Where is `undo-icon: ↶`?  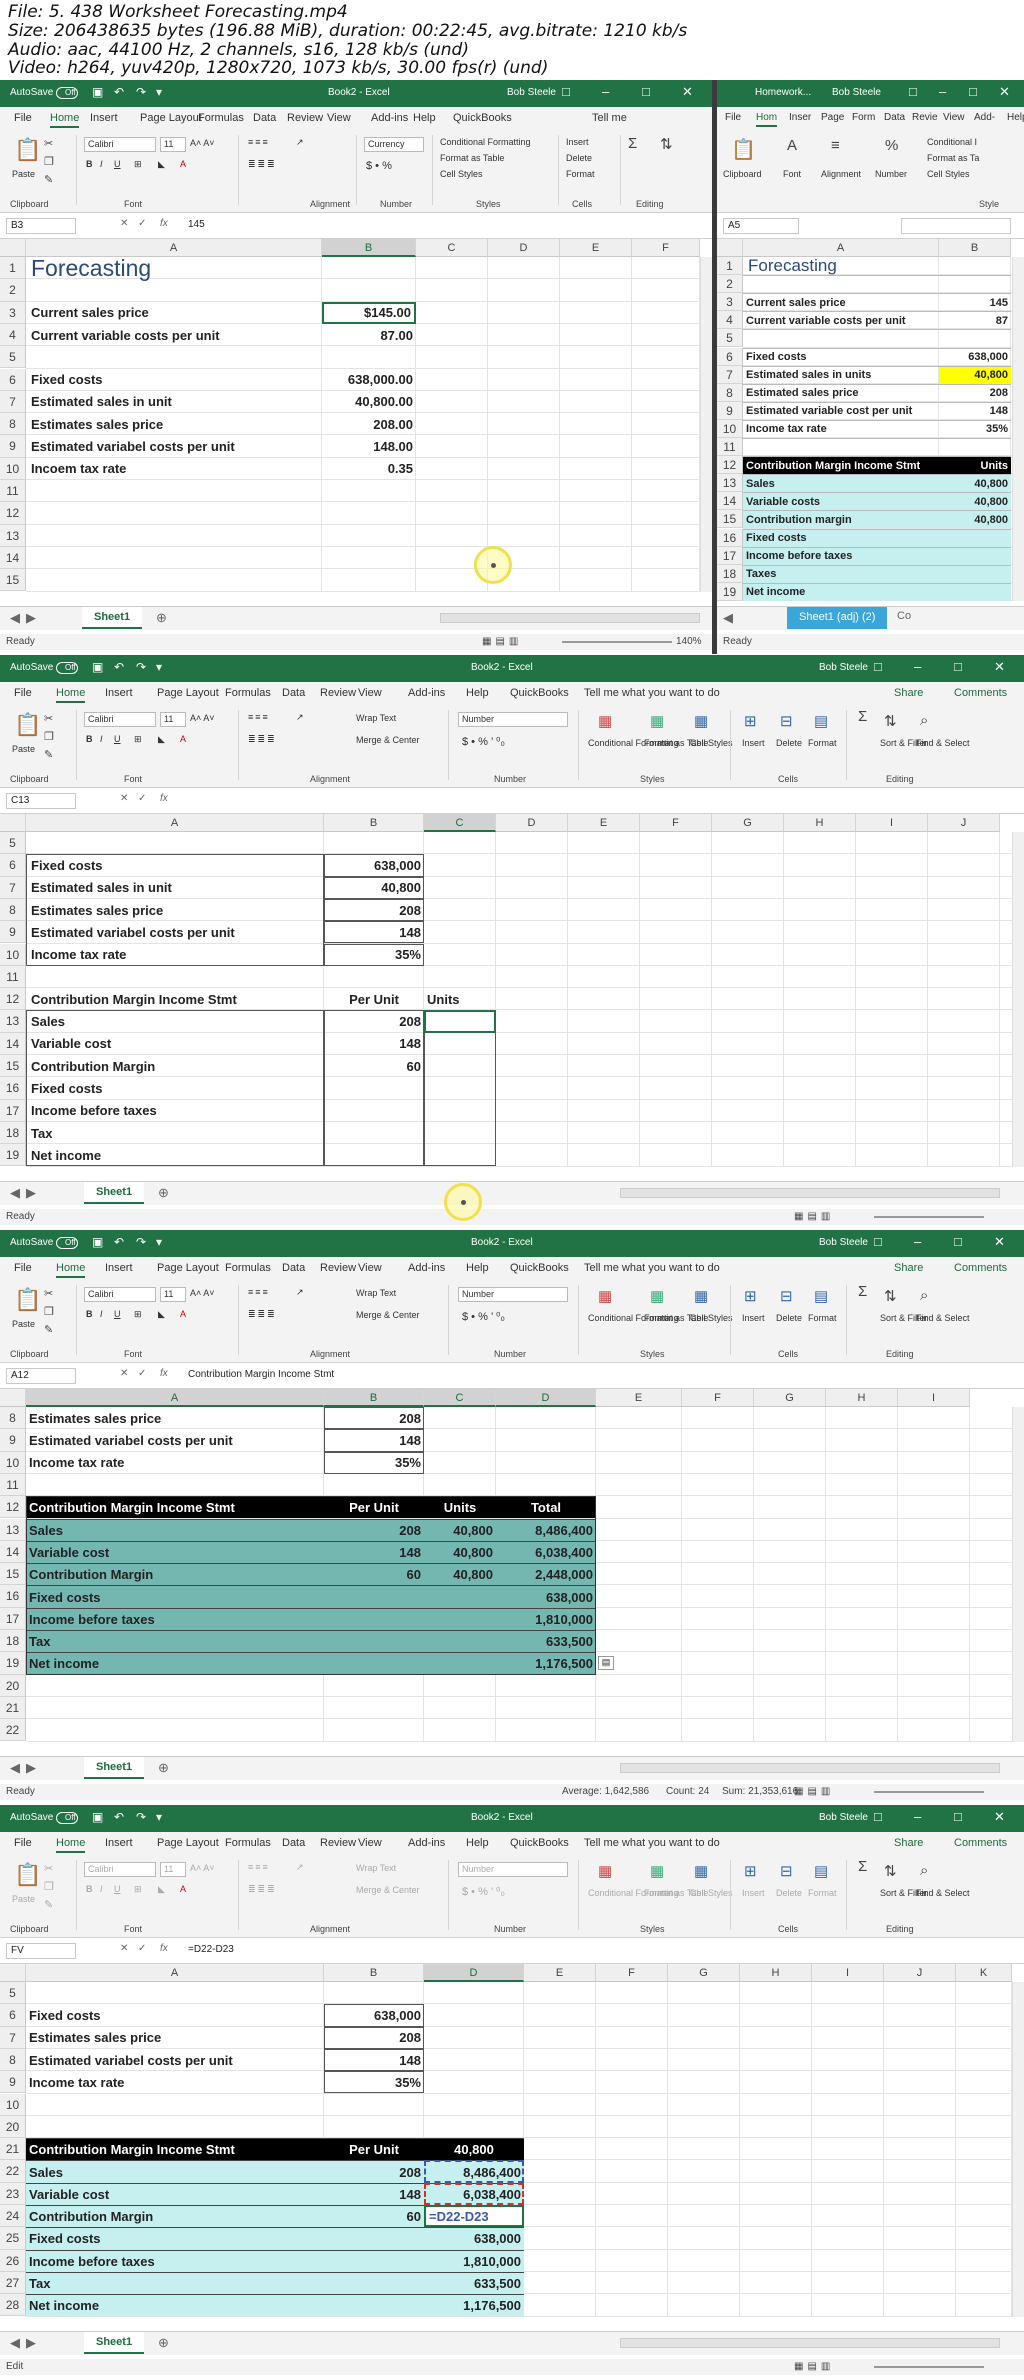
undo-icon: ↶ is located at coordinates (119, 1817).